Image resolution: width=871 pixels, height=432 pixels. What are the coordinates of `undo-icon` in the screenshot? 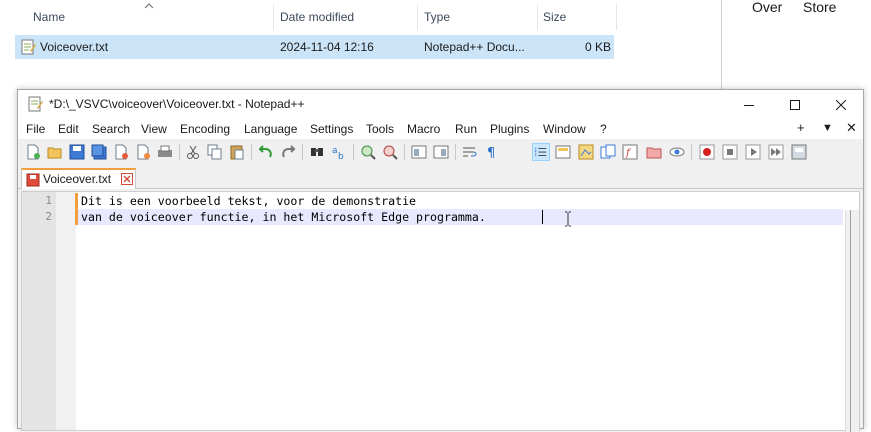 It's located at (266, 152).